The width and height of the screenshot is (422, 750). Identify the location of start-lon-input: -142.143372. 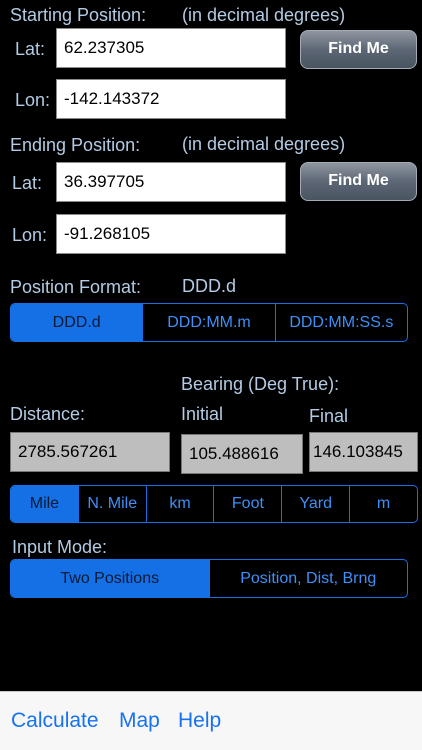
(171, 99).